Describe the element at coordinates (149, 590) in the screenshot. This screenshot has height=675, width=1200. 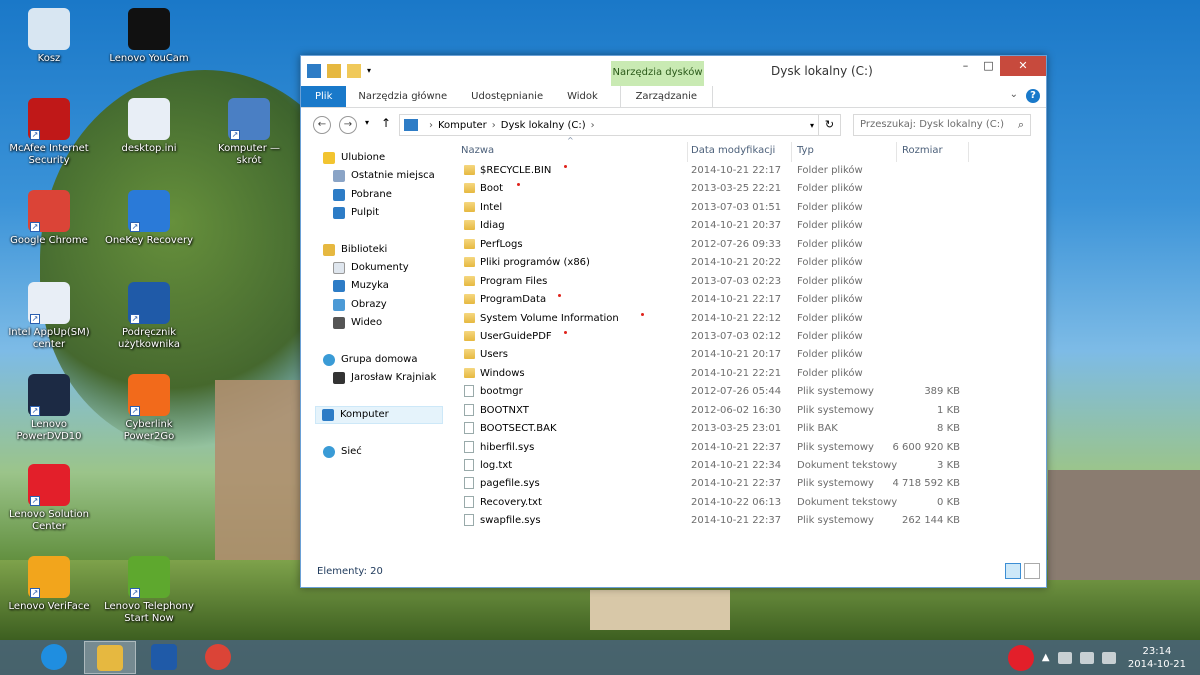
I see `desktop-icon-telephony: ↗ Lenovo Telephony Start Now` at that location.